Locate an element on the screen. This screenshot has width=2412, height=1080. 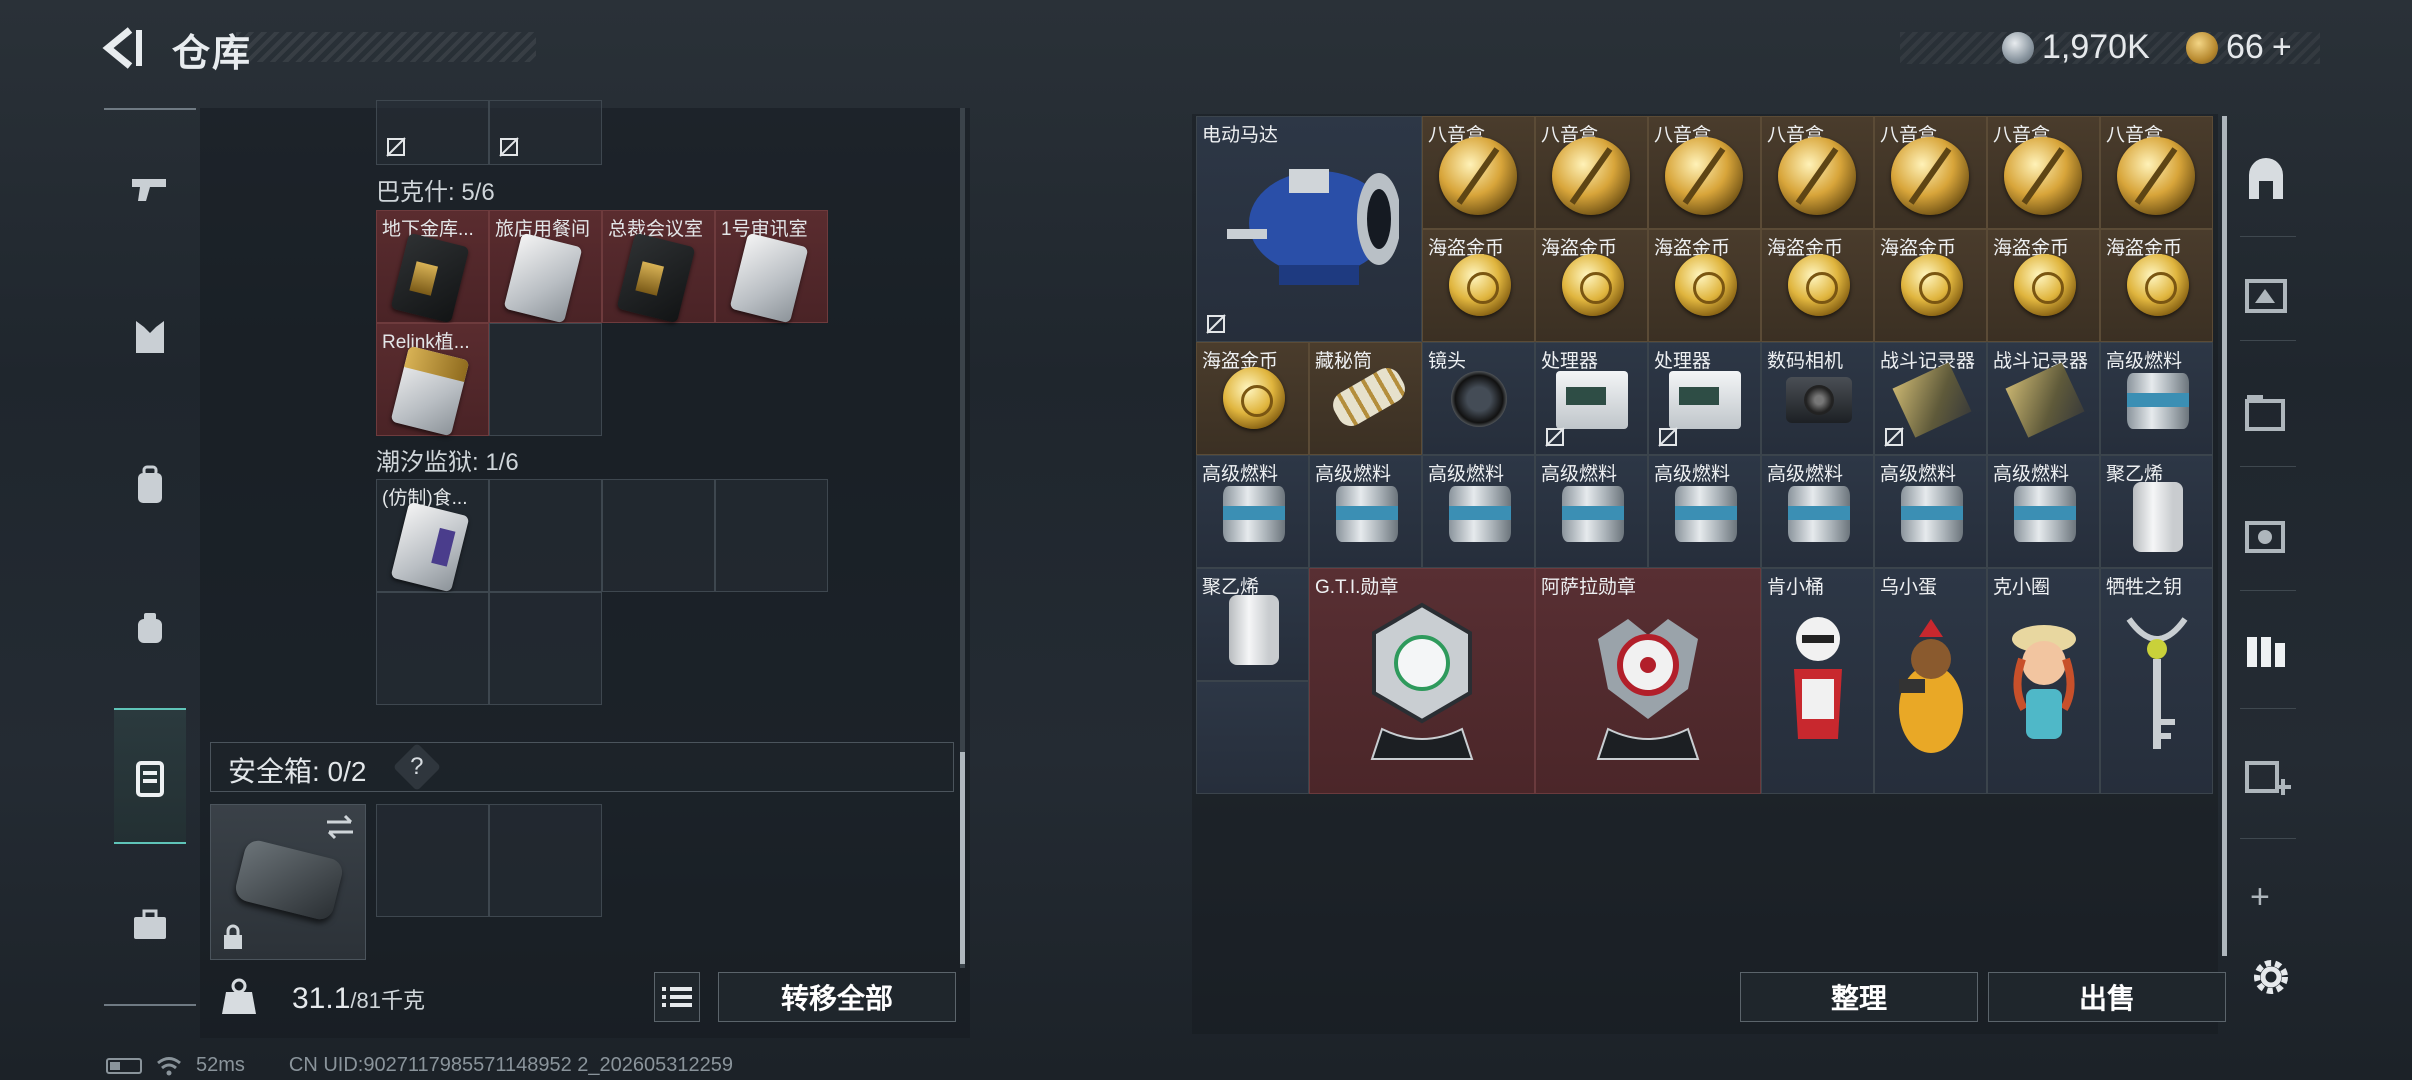
unbound-icon is located at coordinates (1555, 437).